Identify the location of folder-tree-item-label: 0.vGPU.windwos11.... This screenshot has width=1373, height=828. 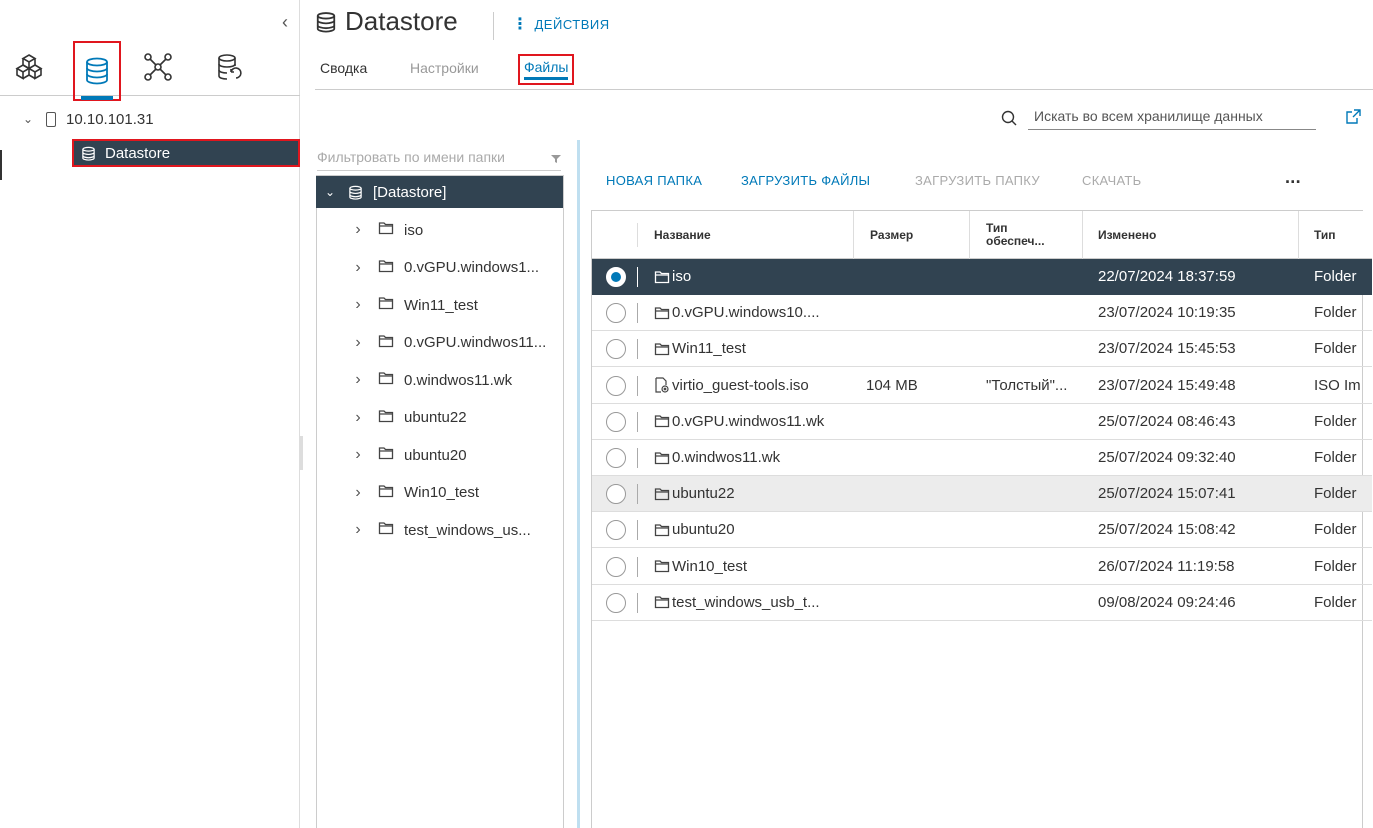
(475, 342).